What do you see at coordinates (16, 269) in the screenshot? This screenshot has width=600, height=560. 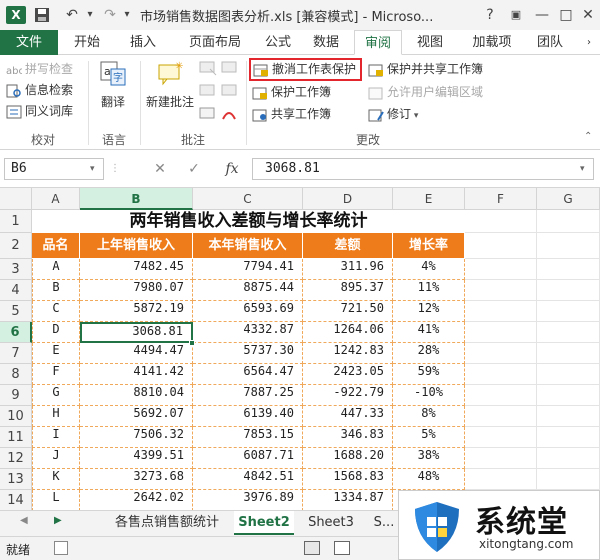 I see `row-header: 3` at bounding box center [16, 269].